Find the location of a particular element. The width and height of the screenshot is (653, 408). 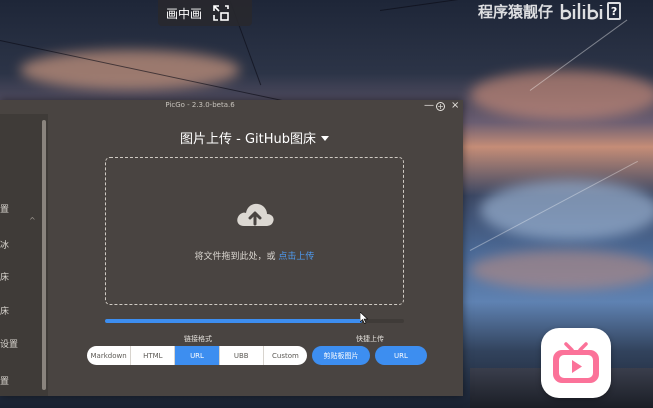

video-watermark: 程序猿靓仔 ? is located at coordinates (550, 11).